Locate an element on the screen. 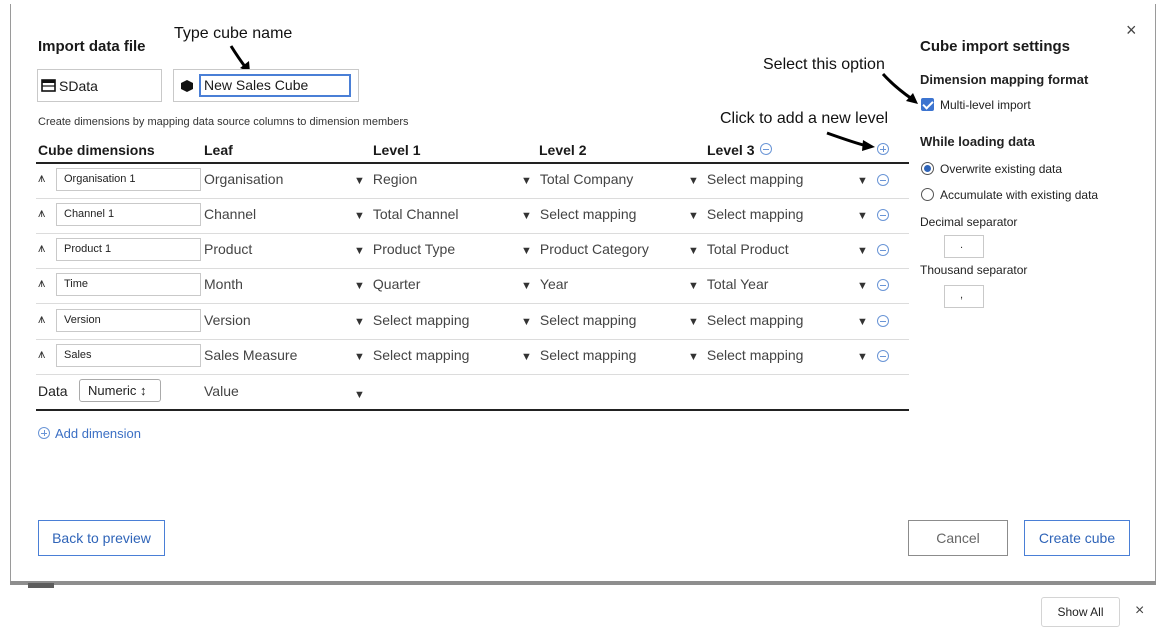 The width and height of the screenshot is (1158, 638). data-row-label: Data is located at coordinates (53, 391).